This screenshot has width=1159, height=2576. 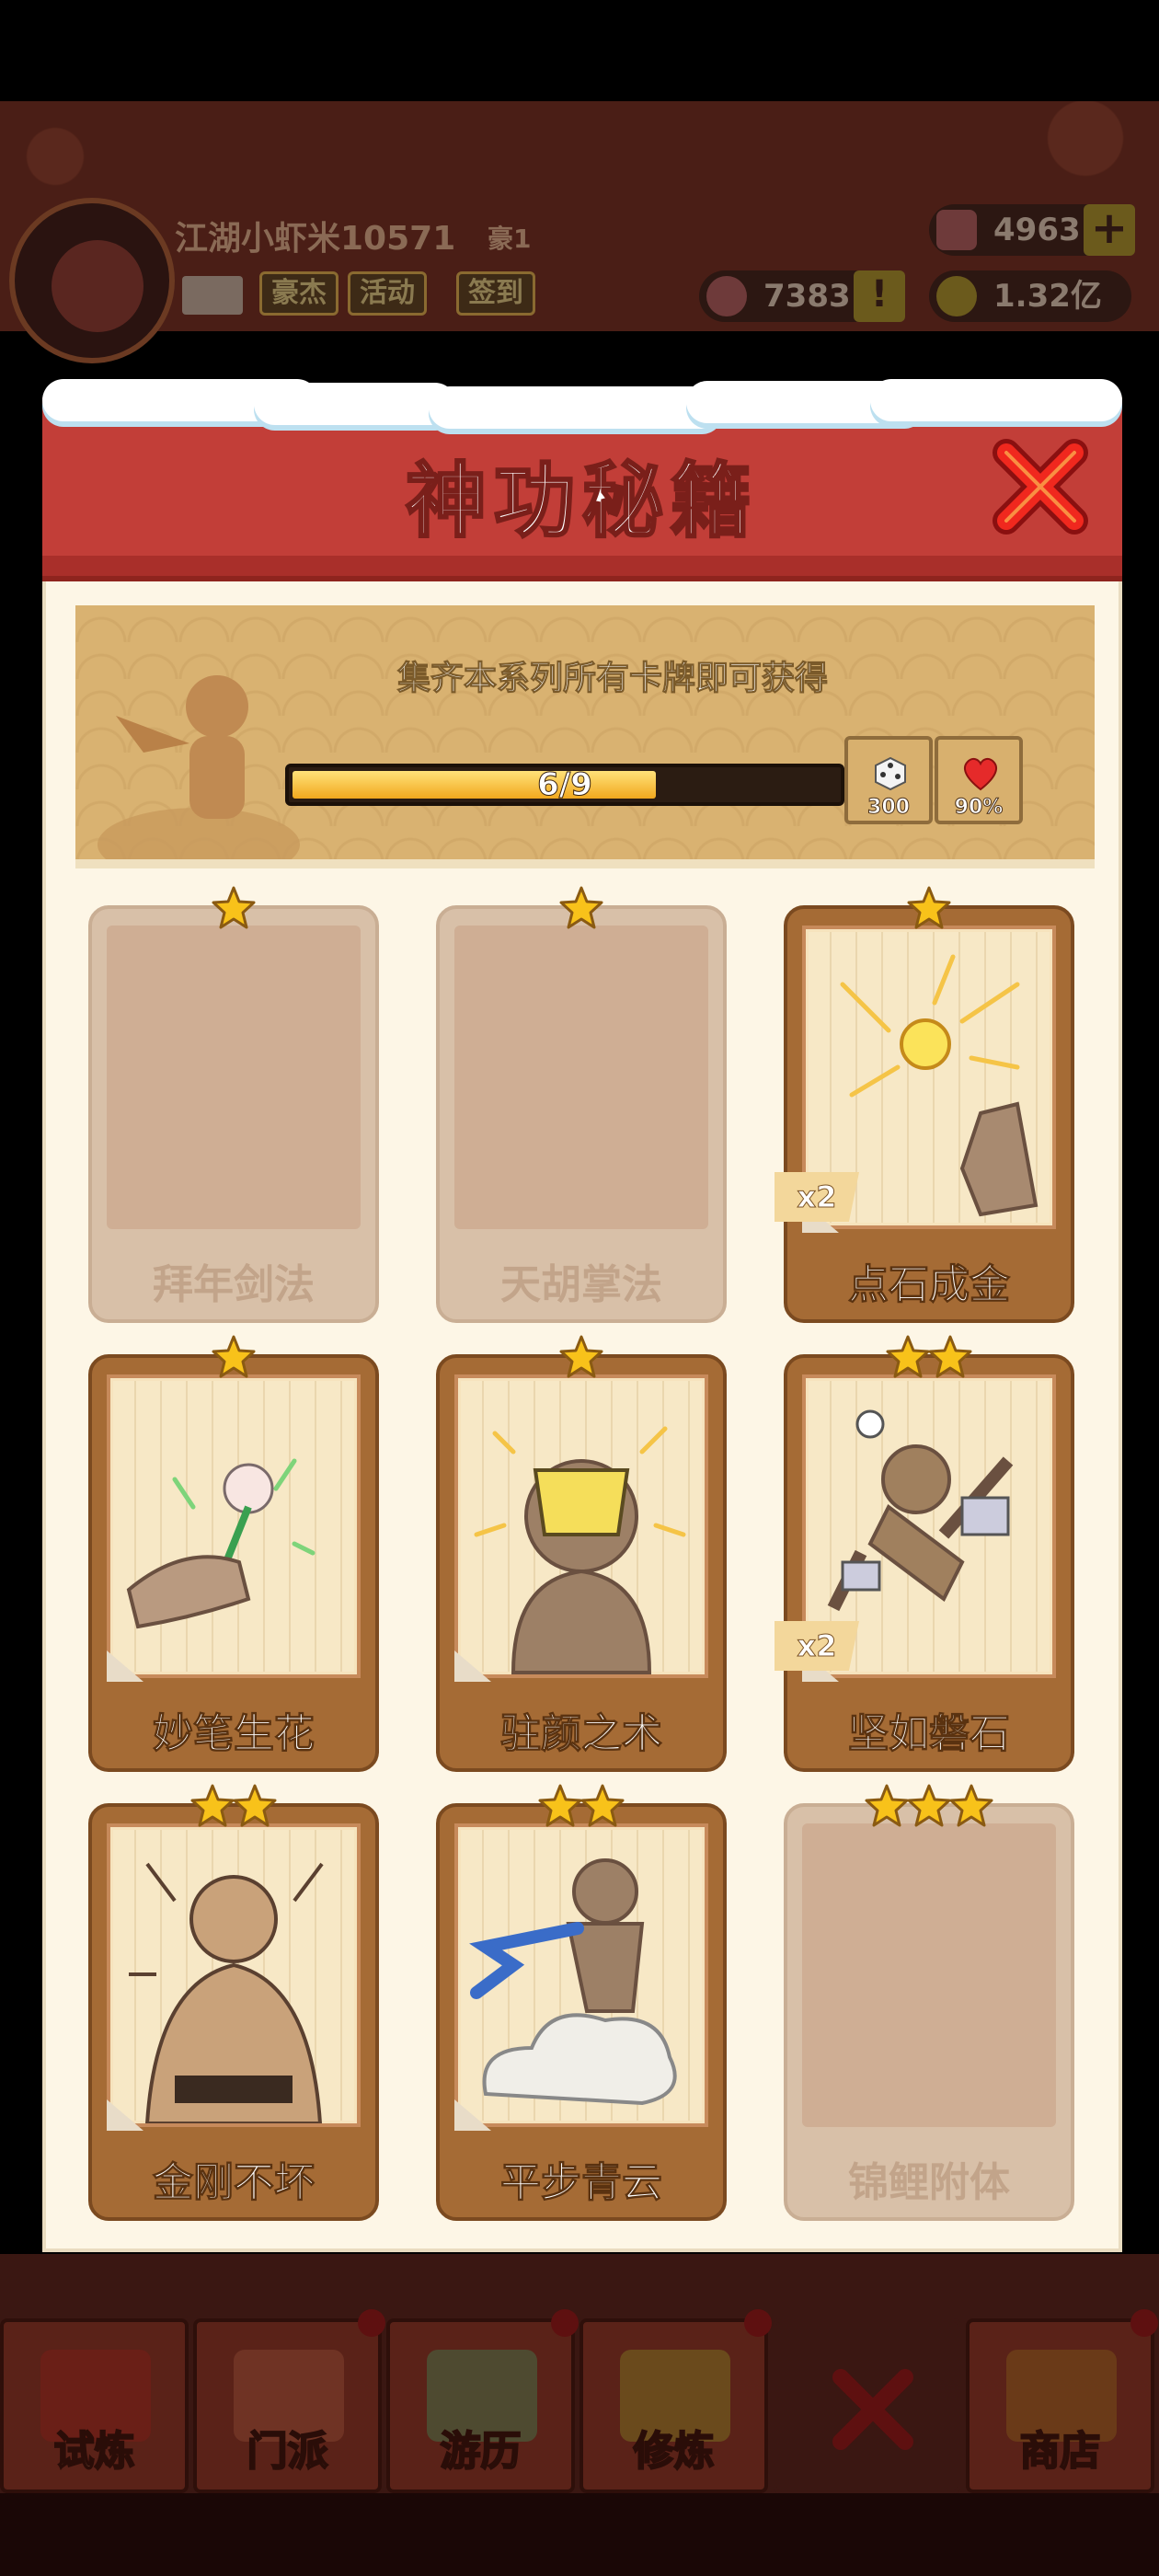 What do you see at coordinates (573, 1982) in the screenshot?
I see `cloud-walker-art` at bounding box center [573, 1982].